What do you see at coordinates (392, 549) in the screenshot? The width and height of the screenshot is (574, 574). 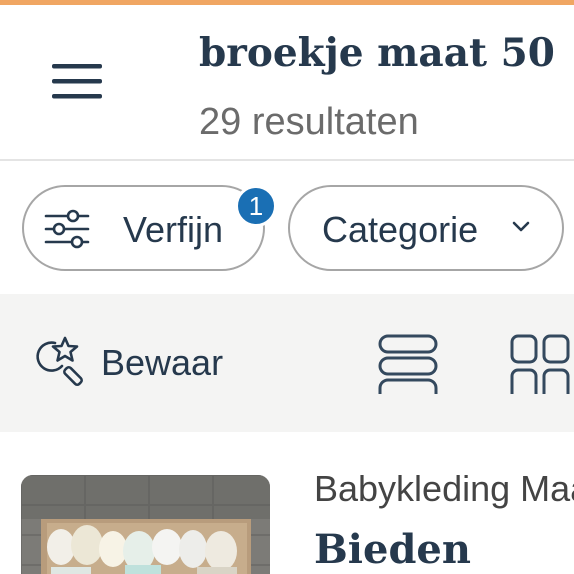 I see `listing-price: Bieden` at bounding box center [392, 549].